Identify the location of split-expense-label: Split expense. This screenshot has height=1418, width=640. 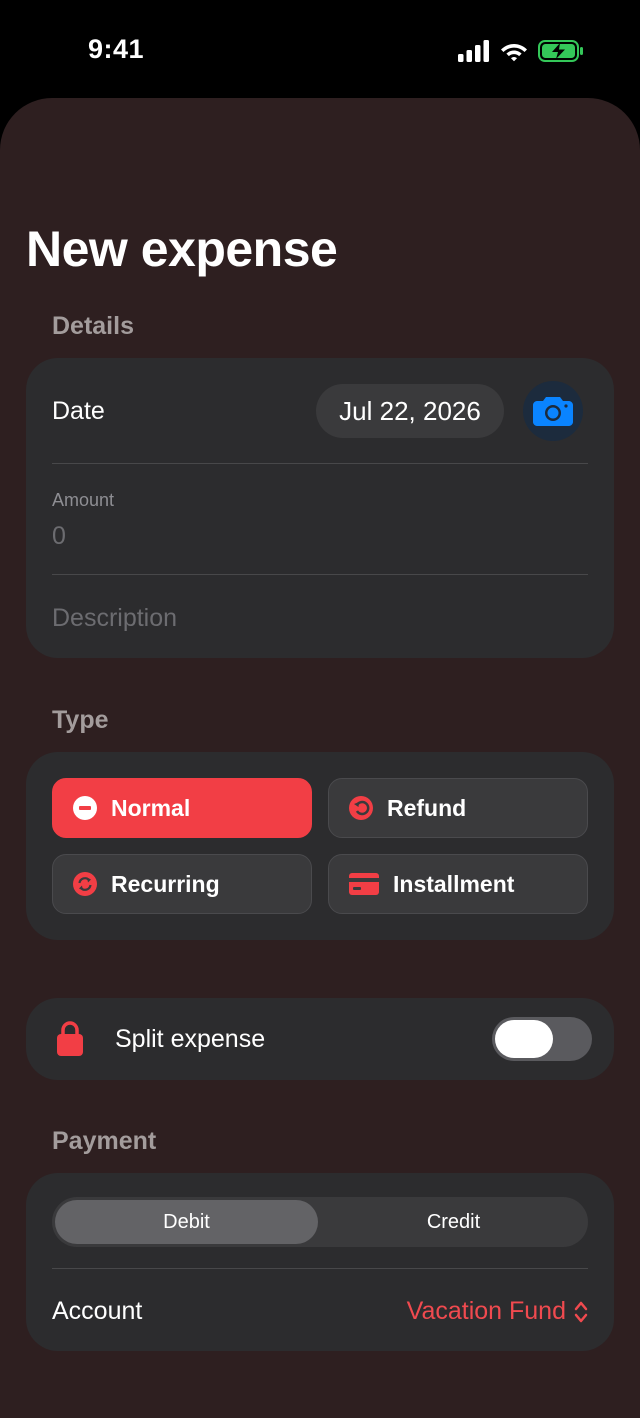
(190, 1039).